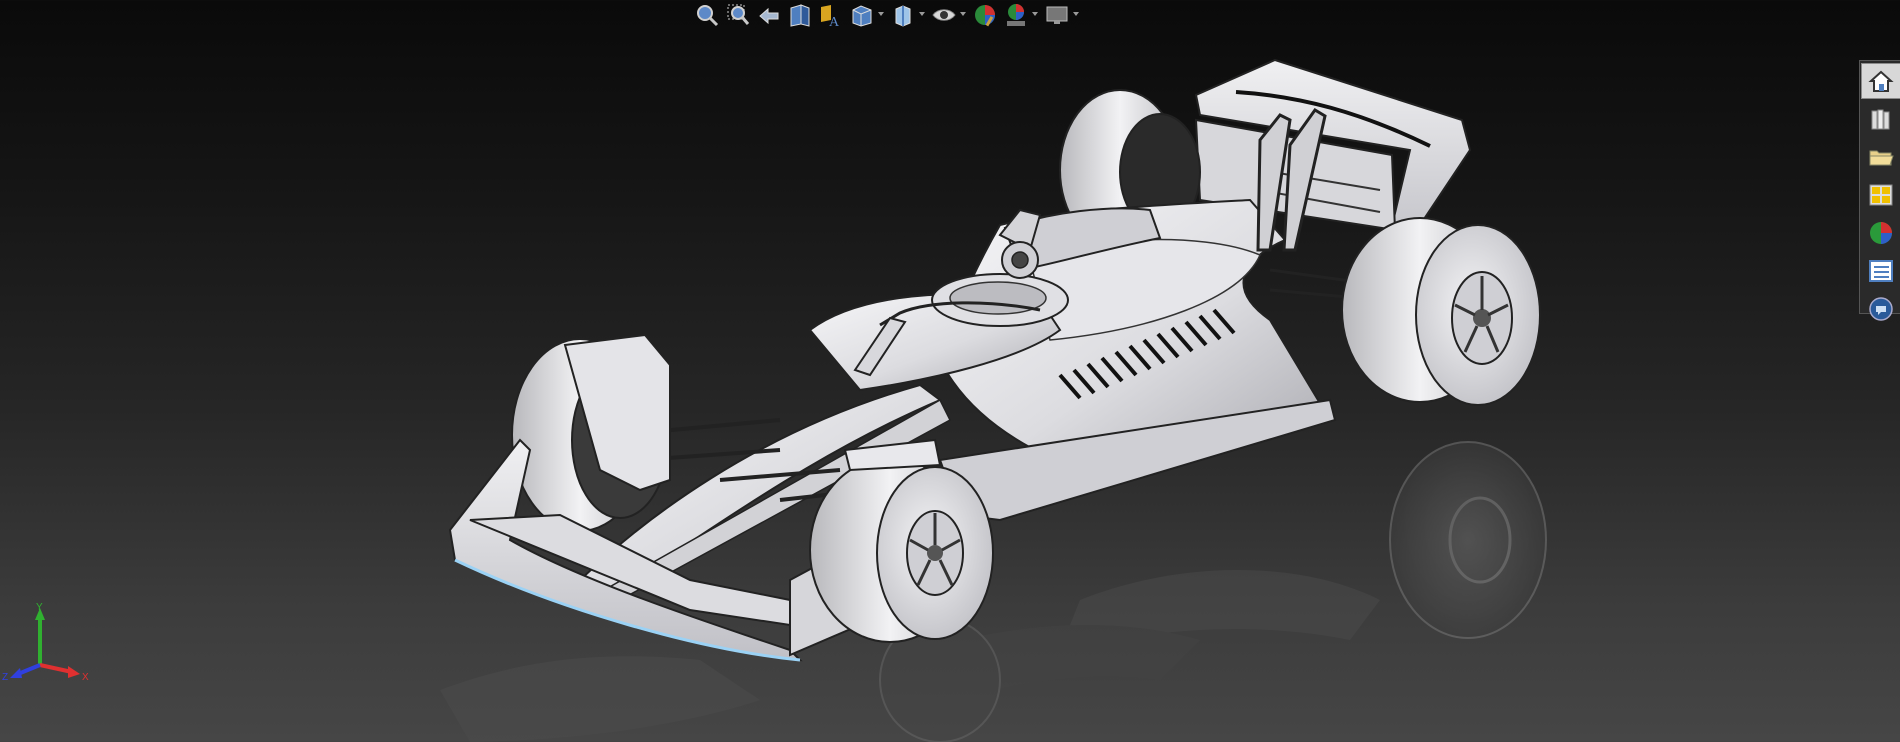 The width and height of the screenshot is (1900, 742). What do you see at coordinates (963, 14) in the screenshot?
I see `hide-show-items-dropdown-icon` at bounding box center [963, 14].